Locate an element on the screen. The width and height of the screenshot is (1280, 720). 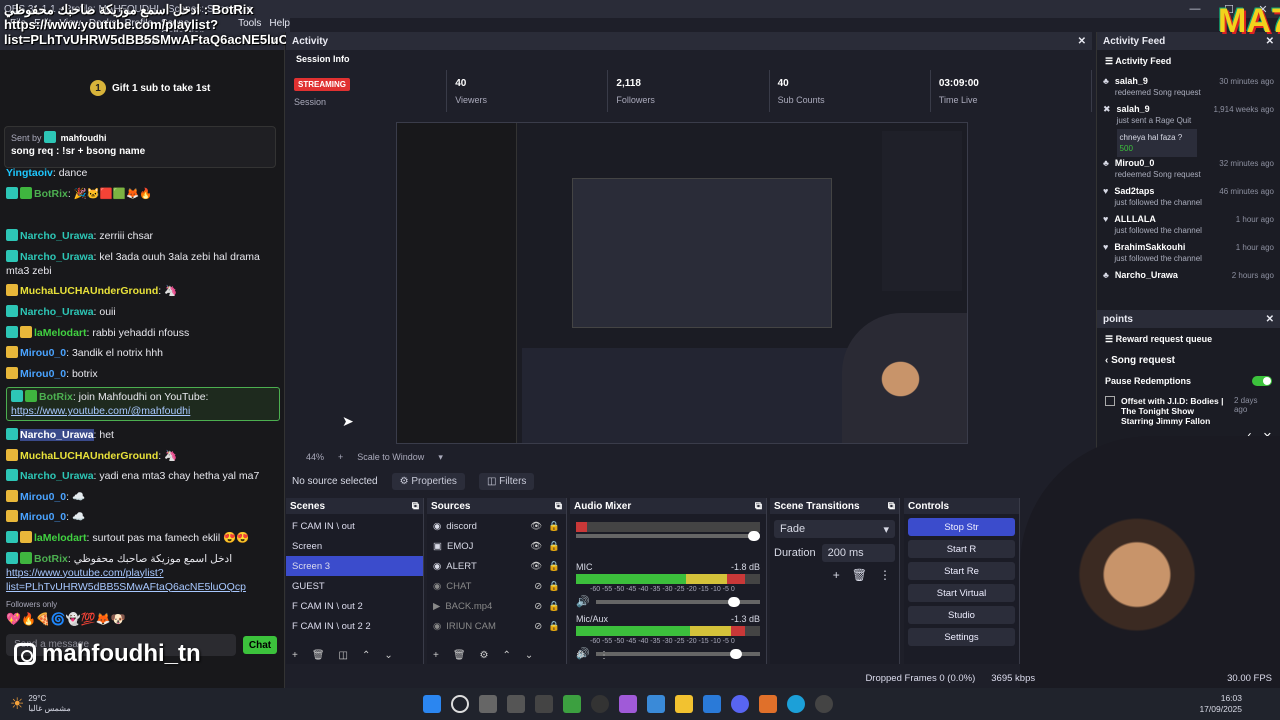
properties-button: ⚙ Properties is located at coordinates (428, 481).